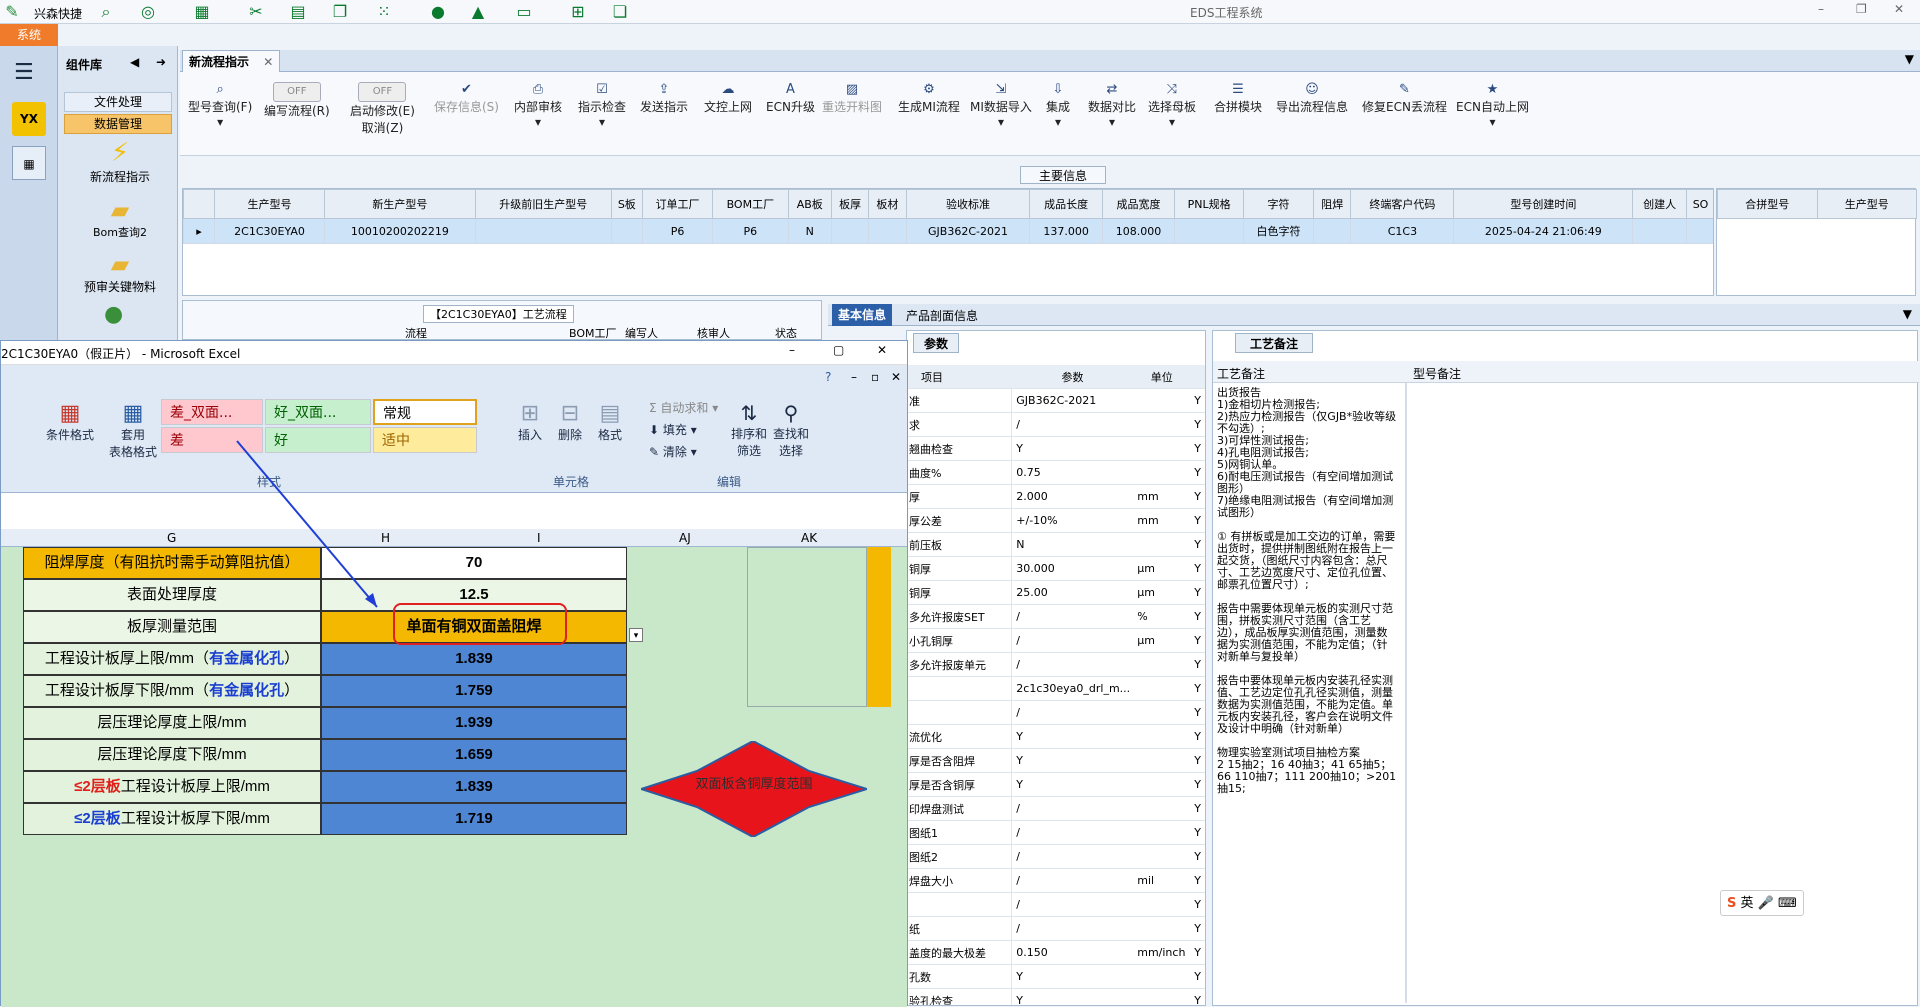 This screenshot has height=1007, width=1920. I want to click on collapse-left-icon: ◀, so click(134, 62).